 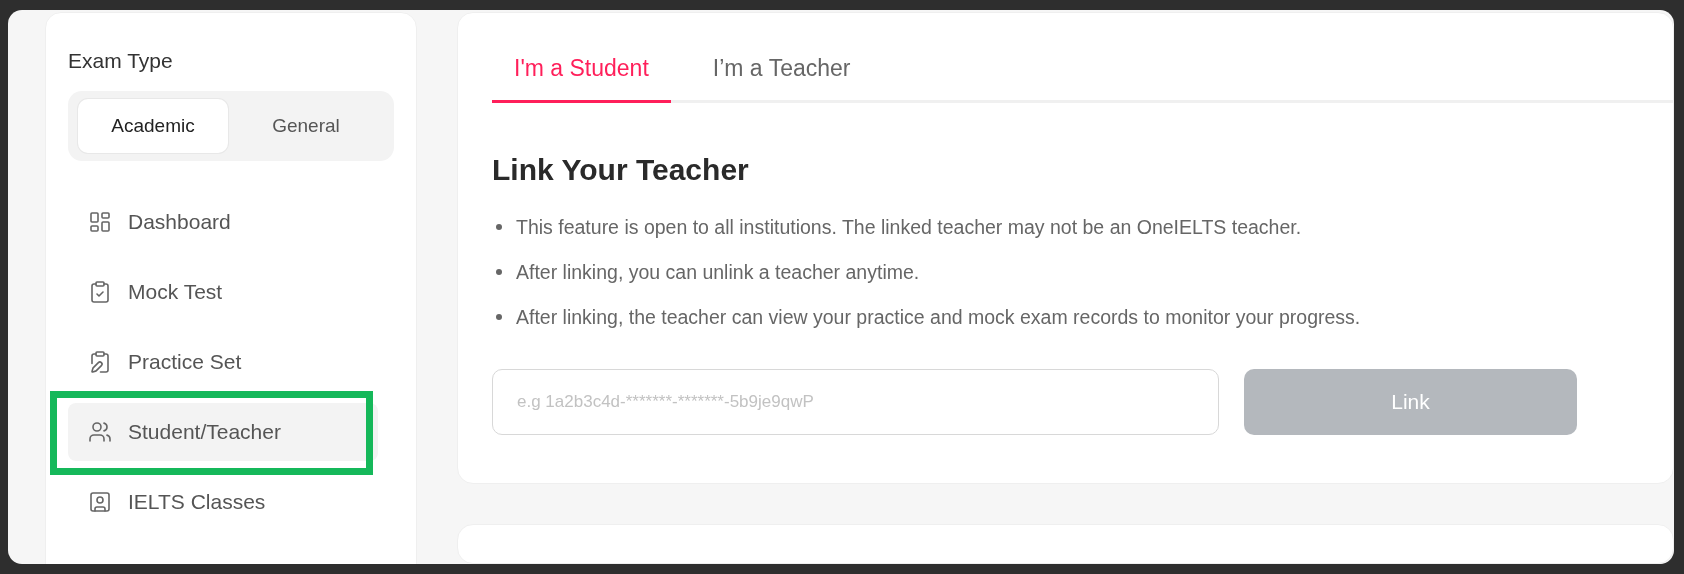 What do you see at coordinates (781, 79) in the screenshot?
I see `role-tab: I’m a Teacher` at bounding box center [781, 79].